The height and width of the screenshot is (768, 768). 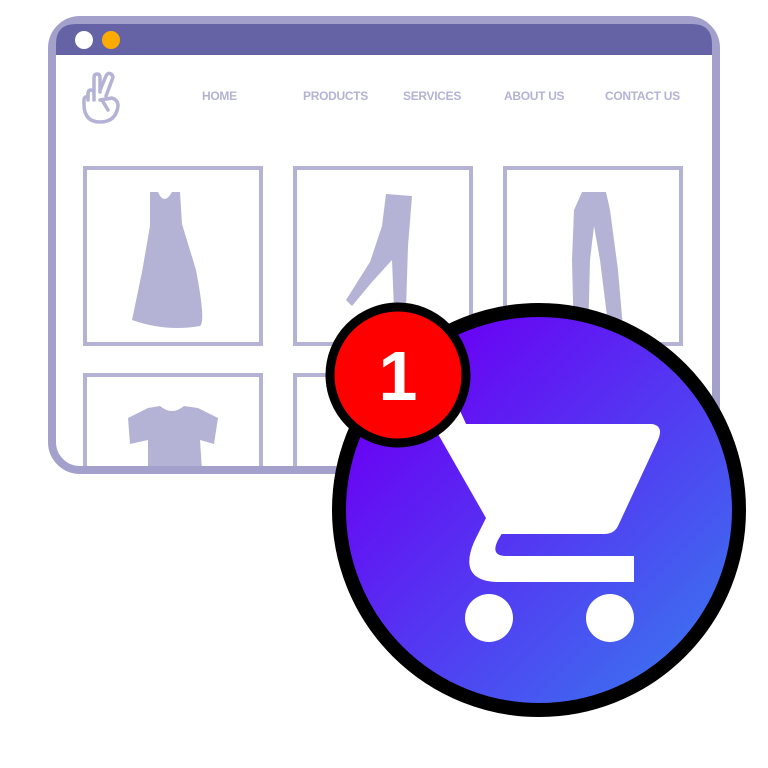 What do you see at coordinates (534, 96) in the screenshot?
I see `nav-about-us: ABOUT US` at bounding box center [534, 96].